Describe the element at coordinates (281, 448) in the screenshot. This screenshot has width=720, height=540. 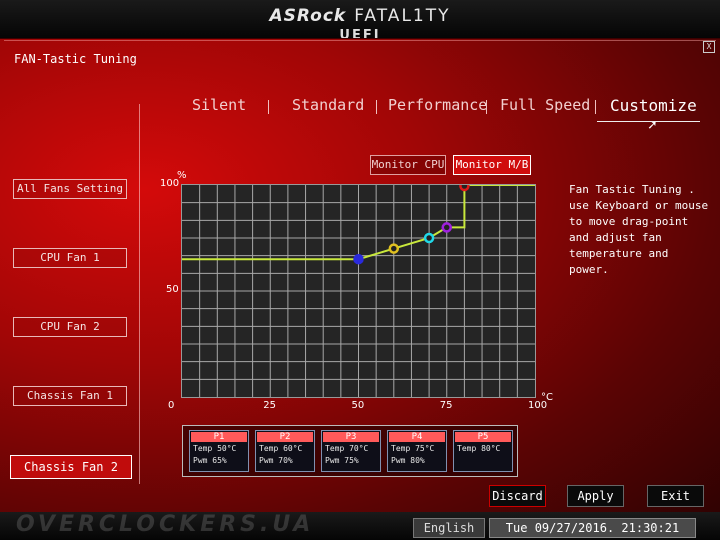
I see `point-temp: Temp 60°C` at that location.